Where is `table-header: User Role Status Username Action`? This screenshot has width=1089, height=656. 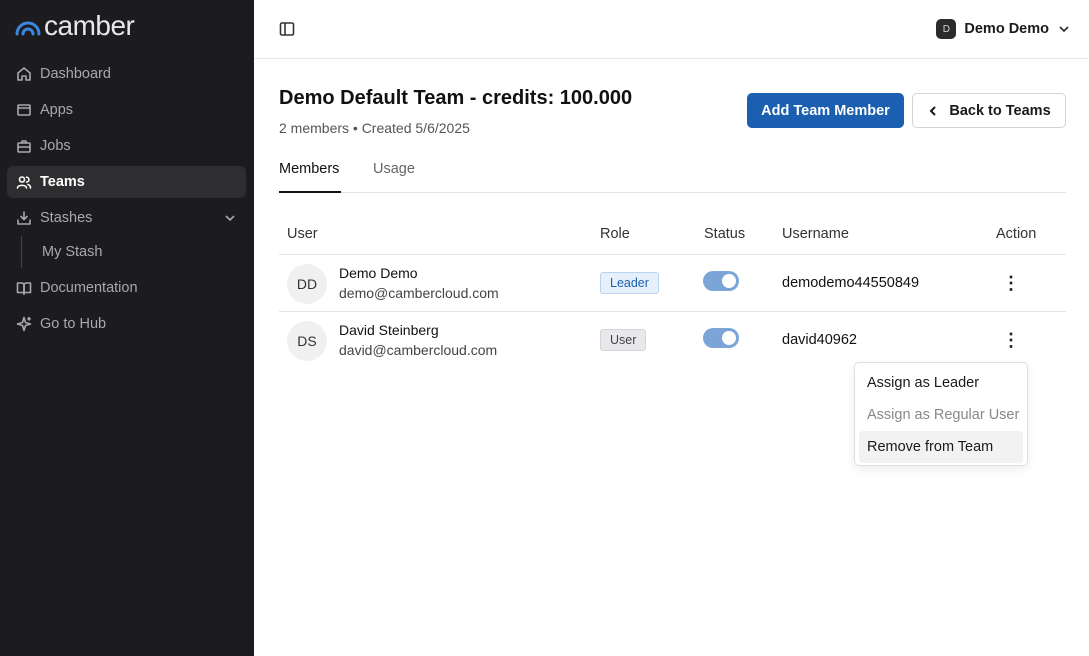 table-header: User Role Status Username Action is located at coordinates (672, 238).